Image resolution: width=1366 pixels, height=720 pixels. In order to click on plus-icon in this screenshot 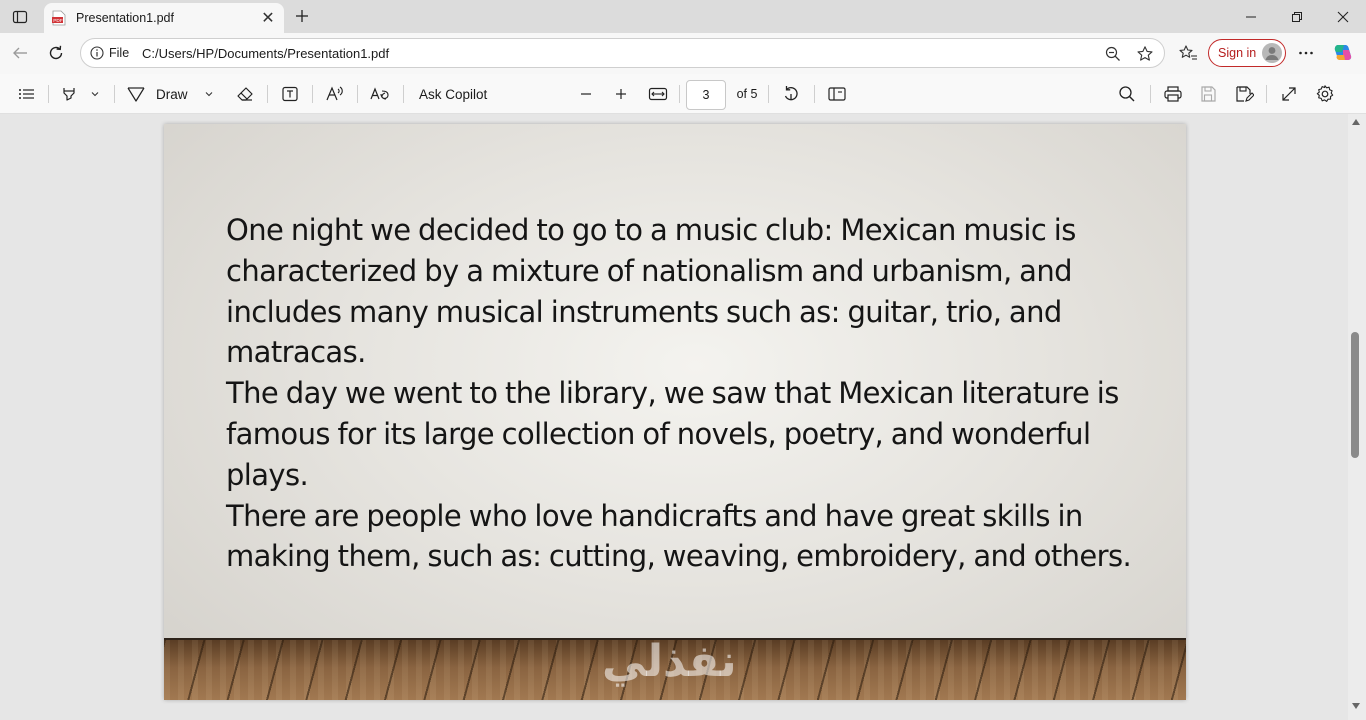, I will do `click(621, 94)`.